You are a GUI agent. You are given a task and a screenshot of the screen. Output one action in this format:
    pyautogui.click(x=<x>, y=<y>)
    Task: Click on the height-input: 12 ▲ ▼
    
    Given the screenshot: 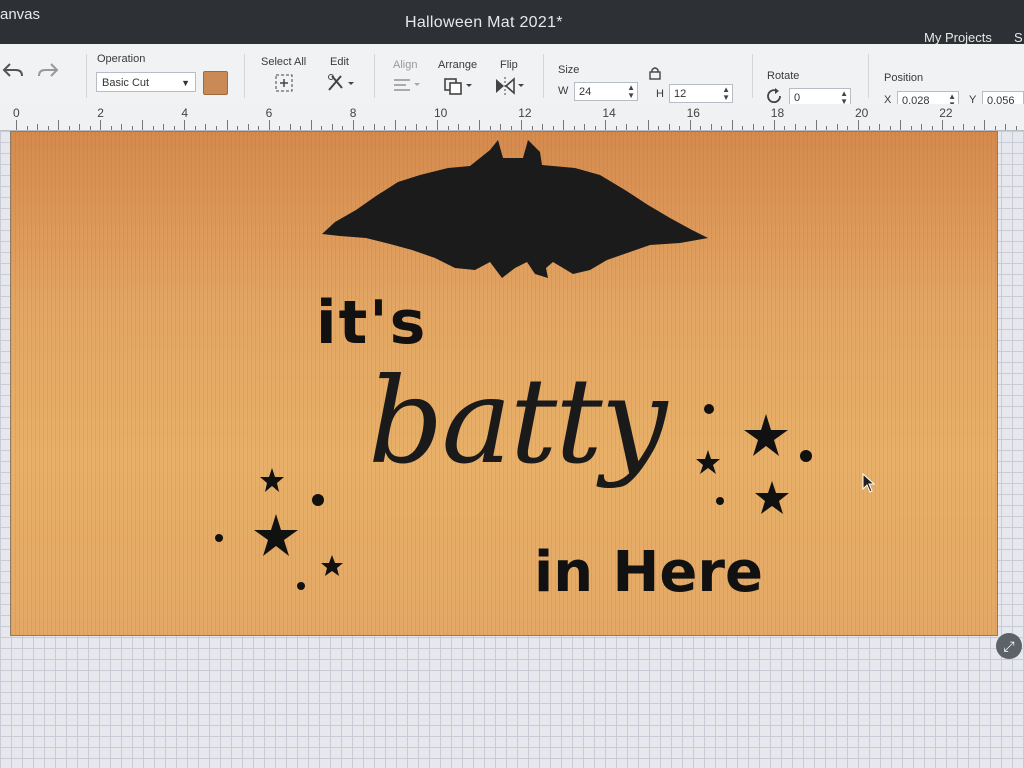 What is the action you would take?
    pyautogui.click(x=701, y=93)
    